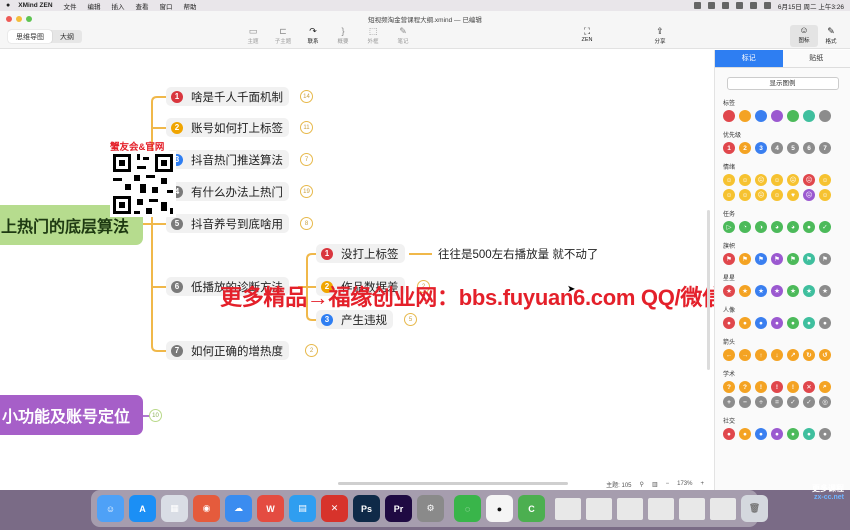  What do you see at coordinates (334, 508) in the screenshot?
I see `xmind-icon: ✕` at bounding box center [334, 508].